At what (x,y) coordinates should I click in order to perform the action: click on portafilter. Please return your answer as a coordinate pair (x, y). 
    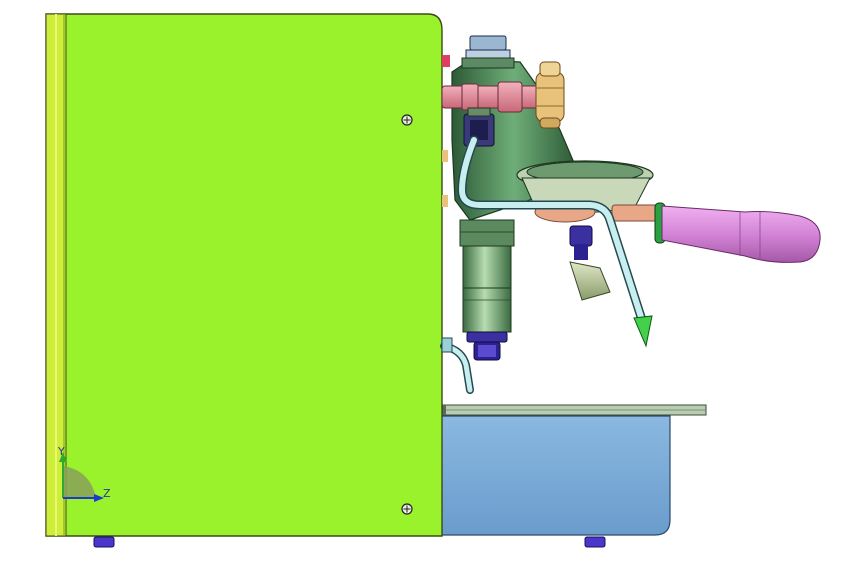
    Looking at the image, I should click on (668, 230).